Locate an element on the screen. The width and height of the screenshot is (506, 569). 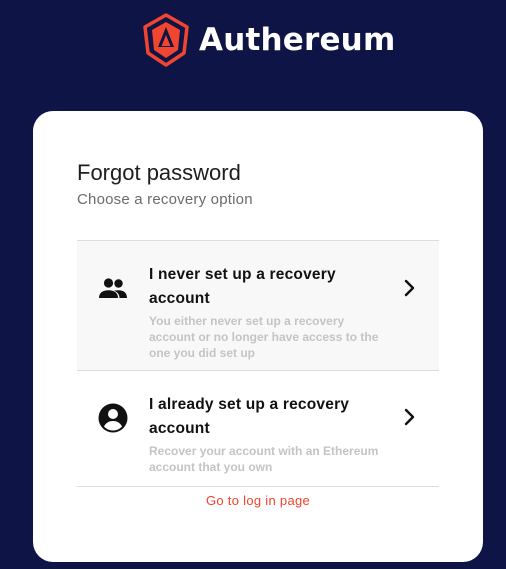
option-title: I never set up a recovery account is located at coordinates (242, 286).